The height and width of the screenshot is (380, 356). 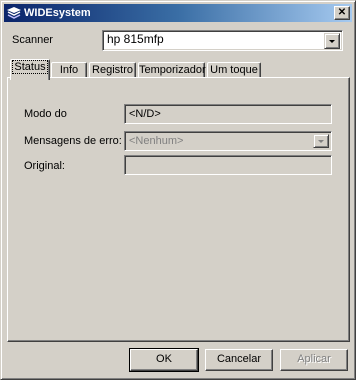 I want to click on cancel-button: Cancelar, so click(x=239, y=360).